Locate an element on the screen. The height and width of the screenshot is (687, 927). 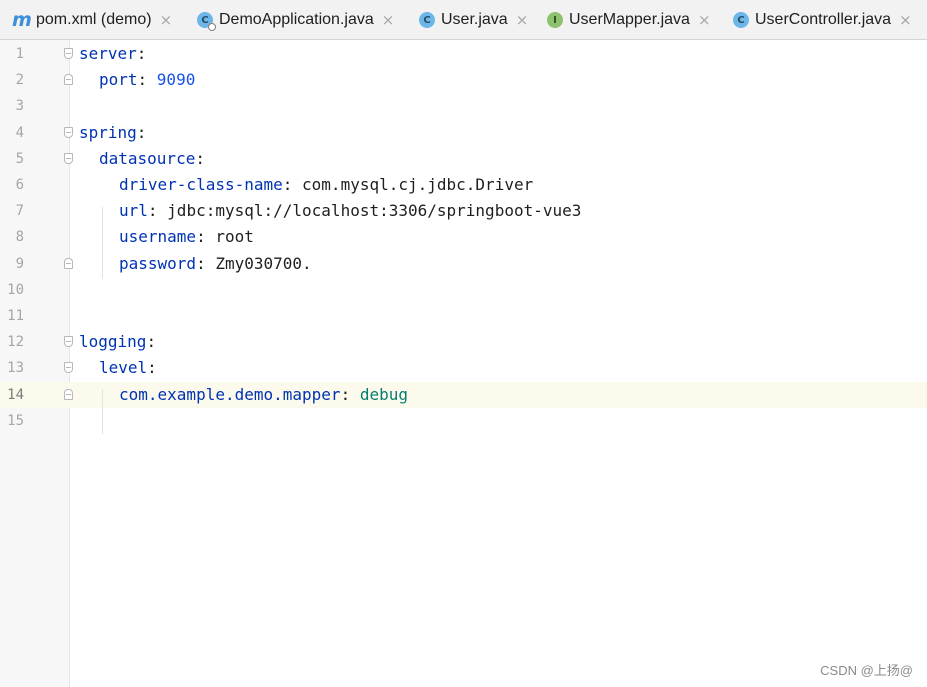
code-text: datasource: is located at coordinates (152, 159).